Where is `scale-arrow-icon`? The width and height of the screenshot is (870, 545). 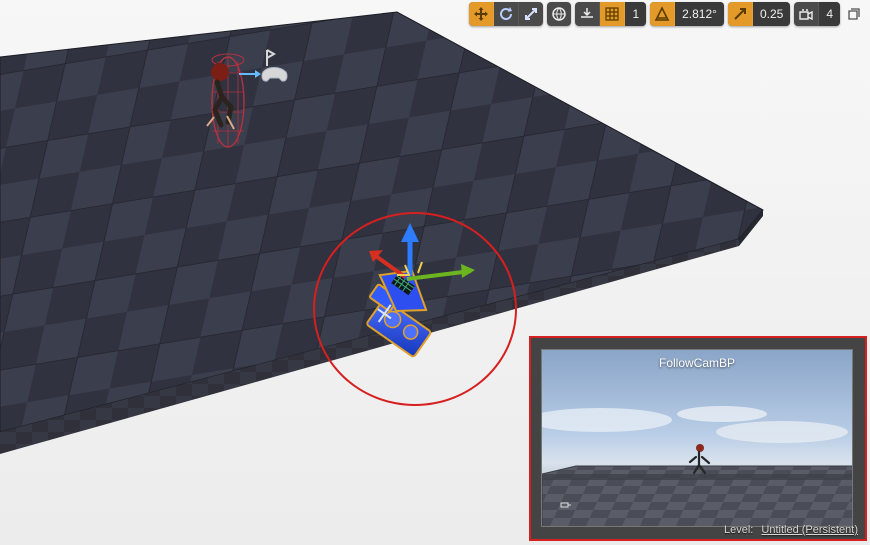
scale-arrow-icon is located at coordinates (740, 14).